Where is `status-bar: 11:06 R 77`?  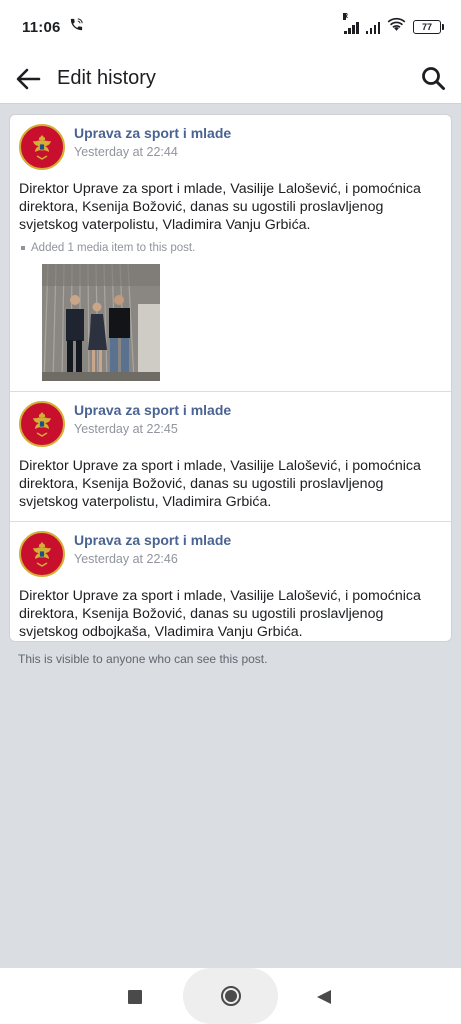 status-bar: 11:06 R 77 is located at coordinates (230, 27).